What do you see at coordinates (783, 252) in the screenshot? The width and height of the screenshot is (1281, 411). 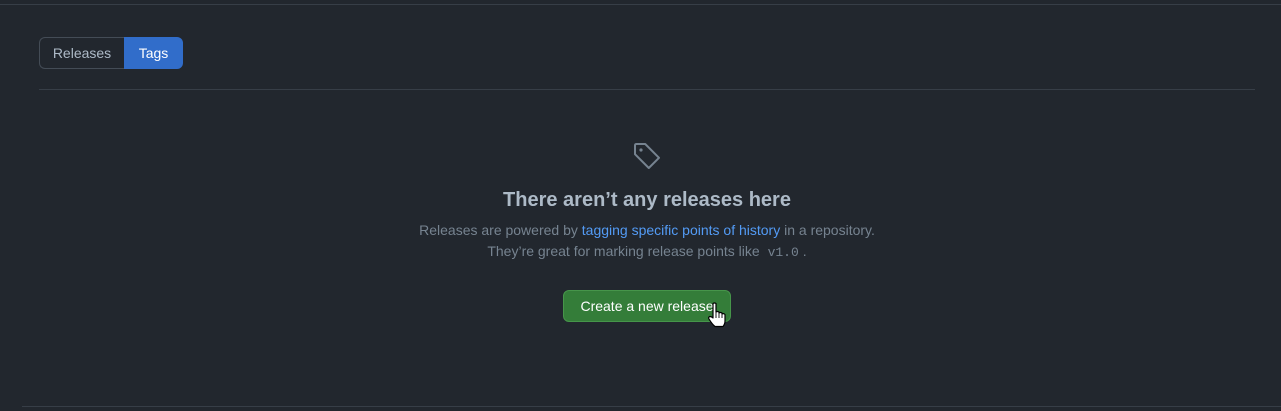 I see `version-code: v1.0` at bounding box center [783, 252].